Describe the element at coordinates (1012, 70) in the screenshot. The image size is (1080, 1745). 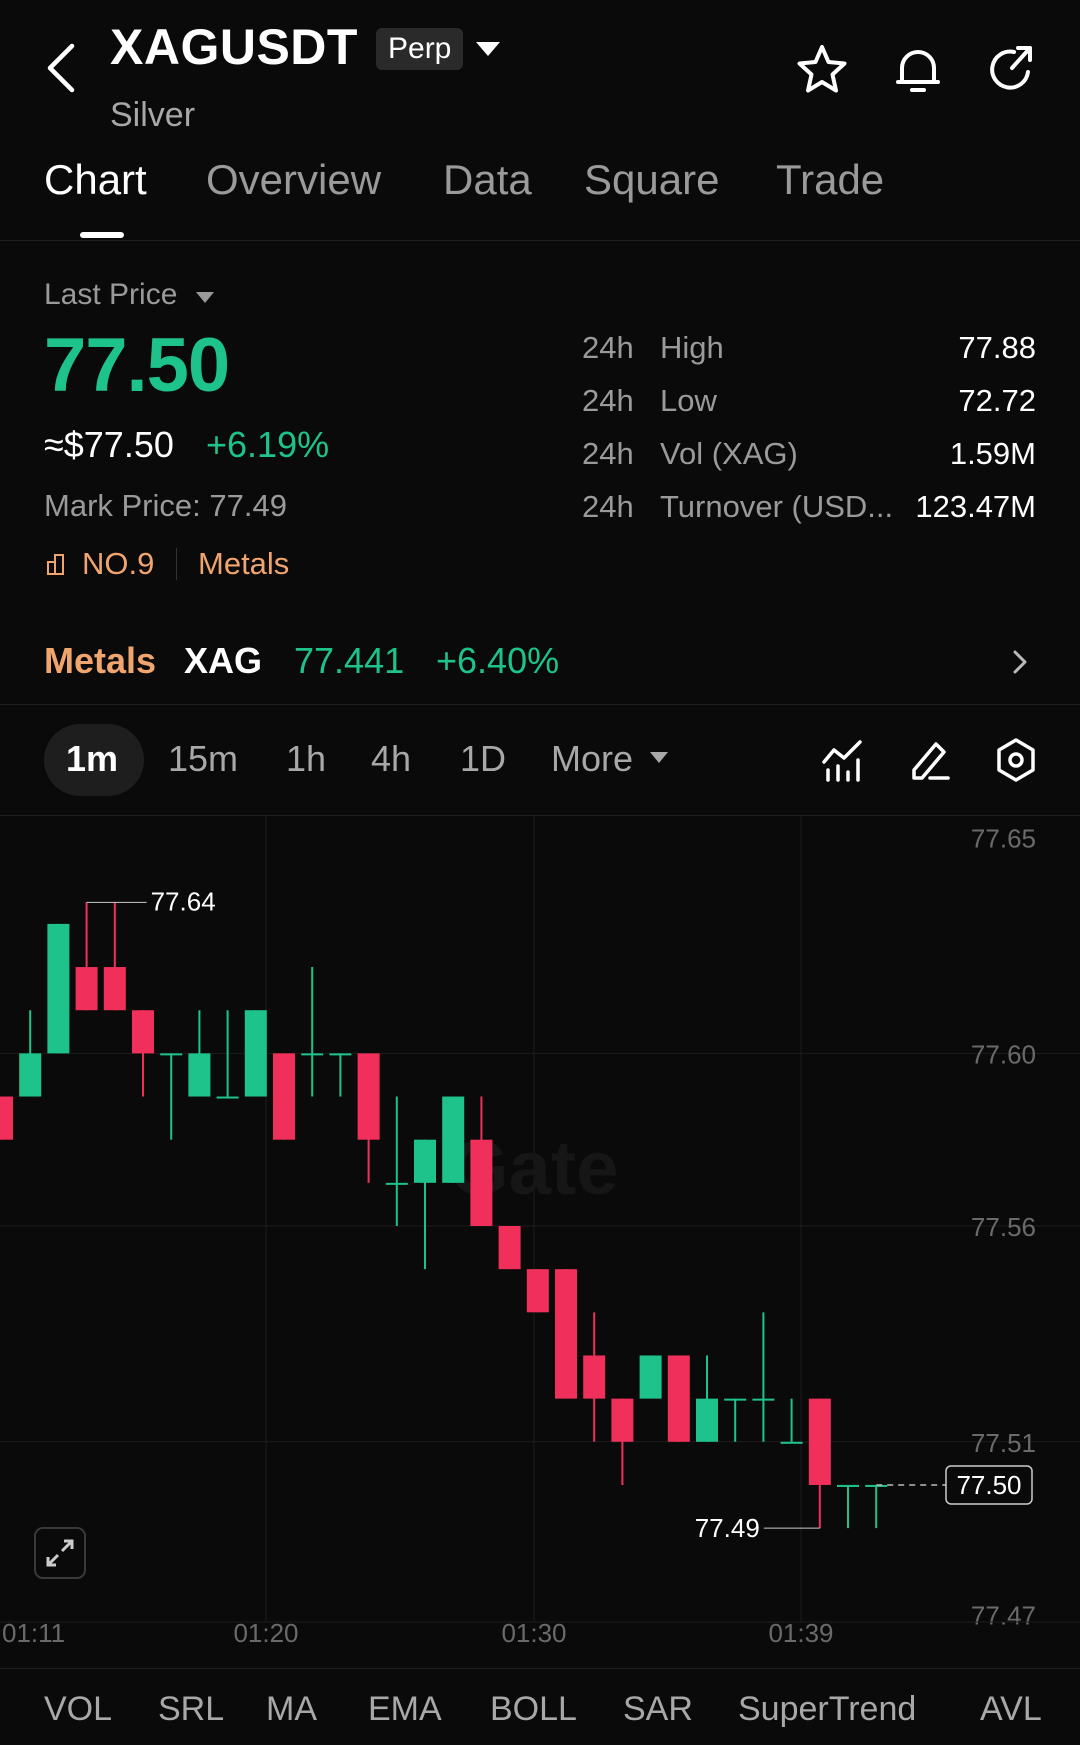
I see `share-icon` at that location.